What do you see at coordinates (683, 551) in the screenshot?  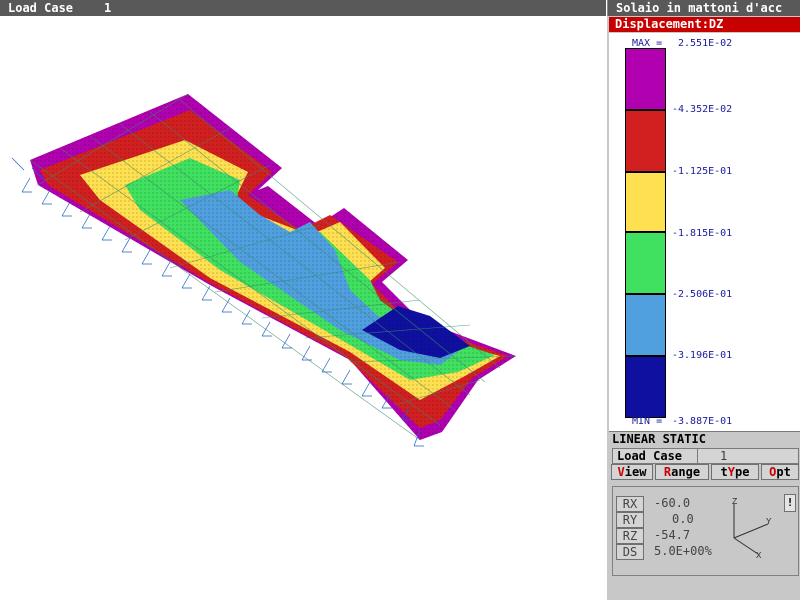 I see `ds-value: 5.0E+00%` at bounding box center [683, 551].